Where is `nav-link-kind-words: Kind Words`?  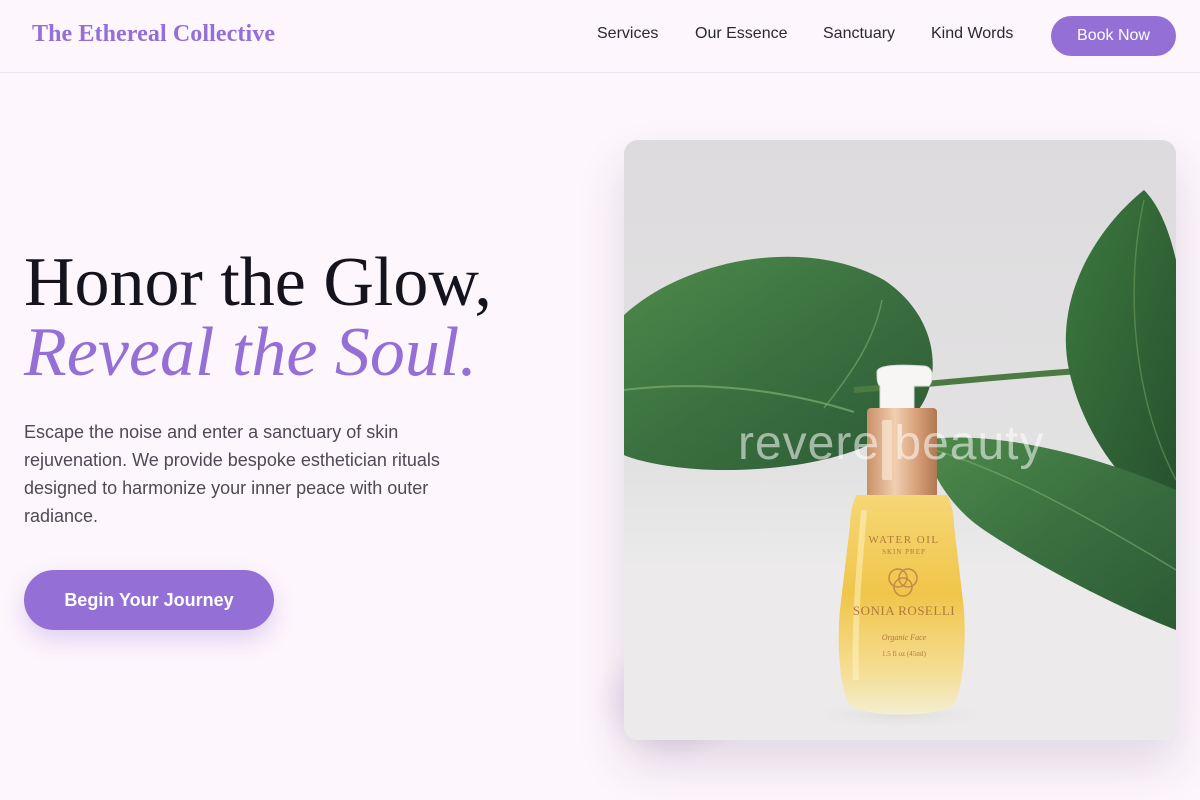 nav-link-kind-words: Kind Words is located at coordinates (972, 34).